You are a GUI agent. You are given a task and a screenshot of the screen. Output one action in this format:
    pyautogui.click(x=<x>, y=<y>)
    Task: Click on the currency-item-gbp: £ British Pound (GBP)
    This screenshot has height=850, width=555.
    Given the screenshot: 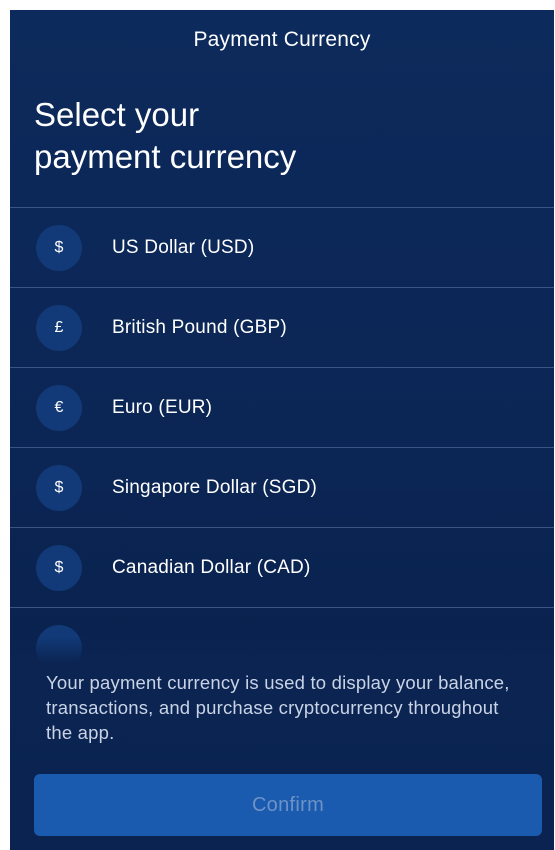 What is the action you would take?
    pyautogui.click(x=282, y=327)
    